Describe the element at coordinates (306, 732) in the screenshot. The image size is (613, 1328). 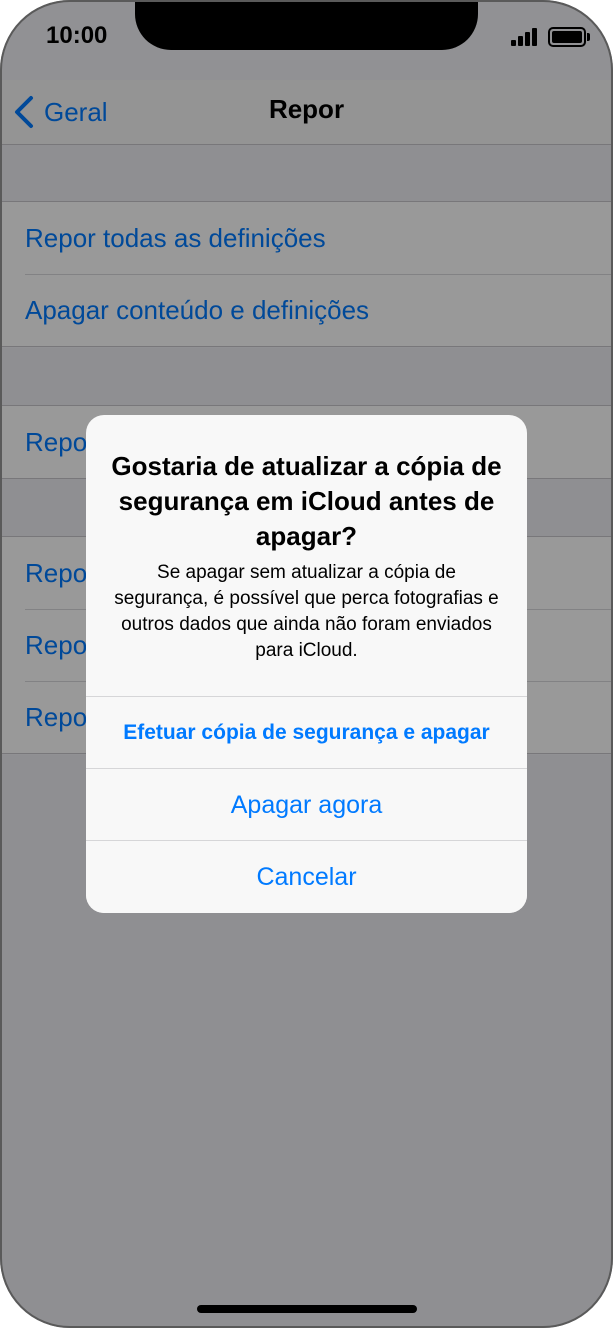
I see `backup-and-erase-button: Efetuar cópia de segurança e apagar` at that location.